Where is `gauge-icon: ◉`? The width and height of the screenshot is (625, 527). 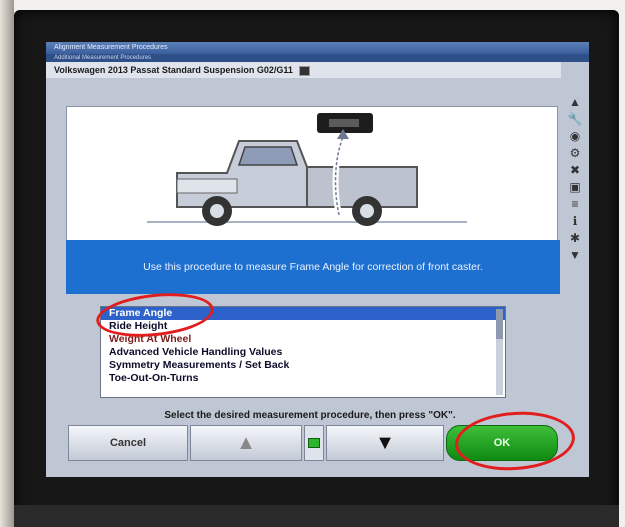 gauge-icon: ◉ is located at coordinates (575, 136).